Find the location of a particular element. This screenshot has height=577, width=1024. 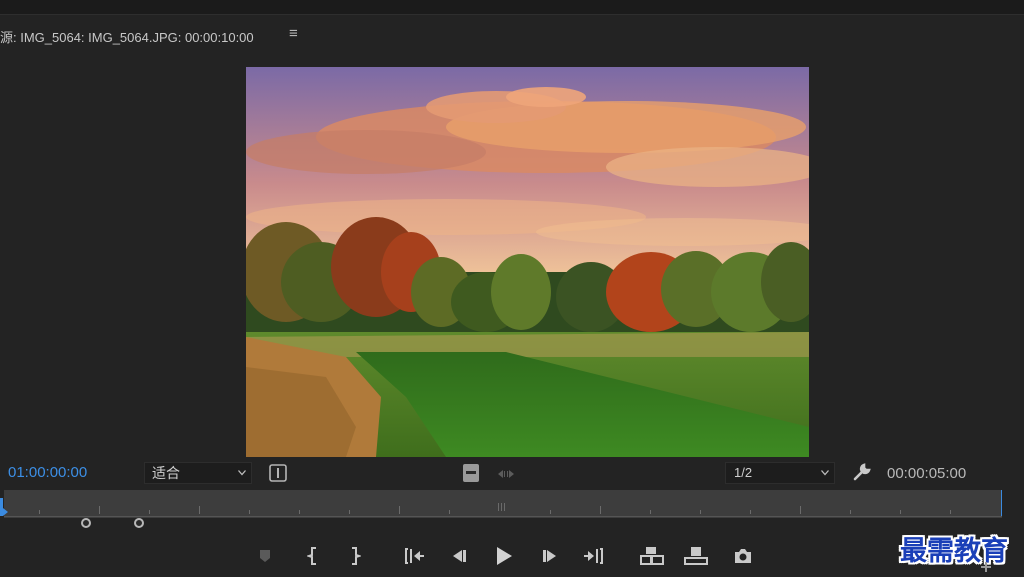

step-forward-icon is located at coordinates (550, 558).